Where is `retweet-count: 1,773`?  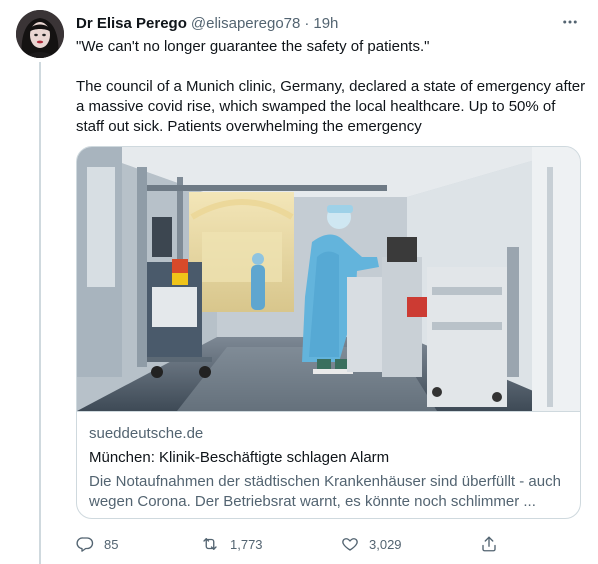 retweet-count: 1,773 is located at coordinates (246, 544).